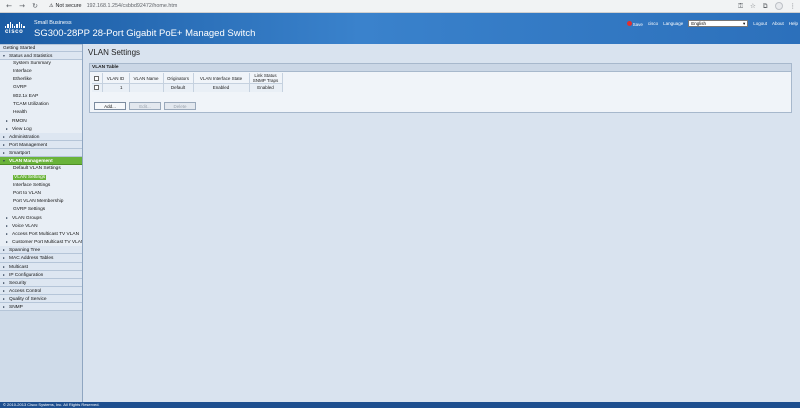 The image size is (800, 408). I want to click on sidebar-item-port-vlan-membership: Port VLAN Membership, so click(41, 201).